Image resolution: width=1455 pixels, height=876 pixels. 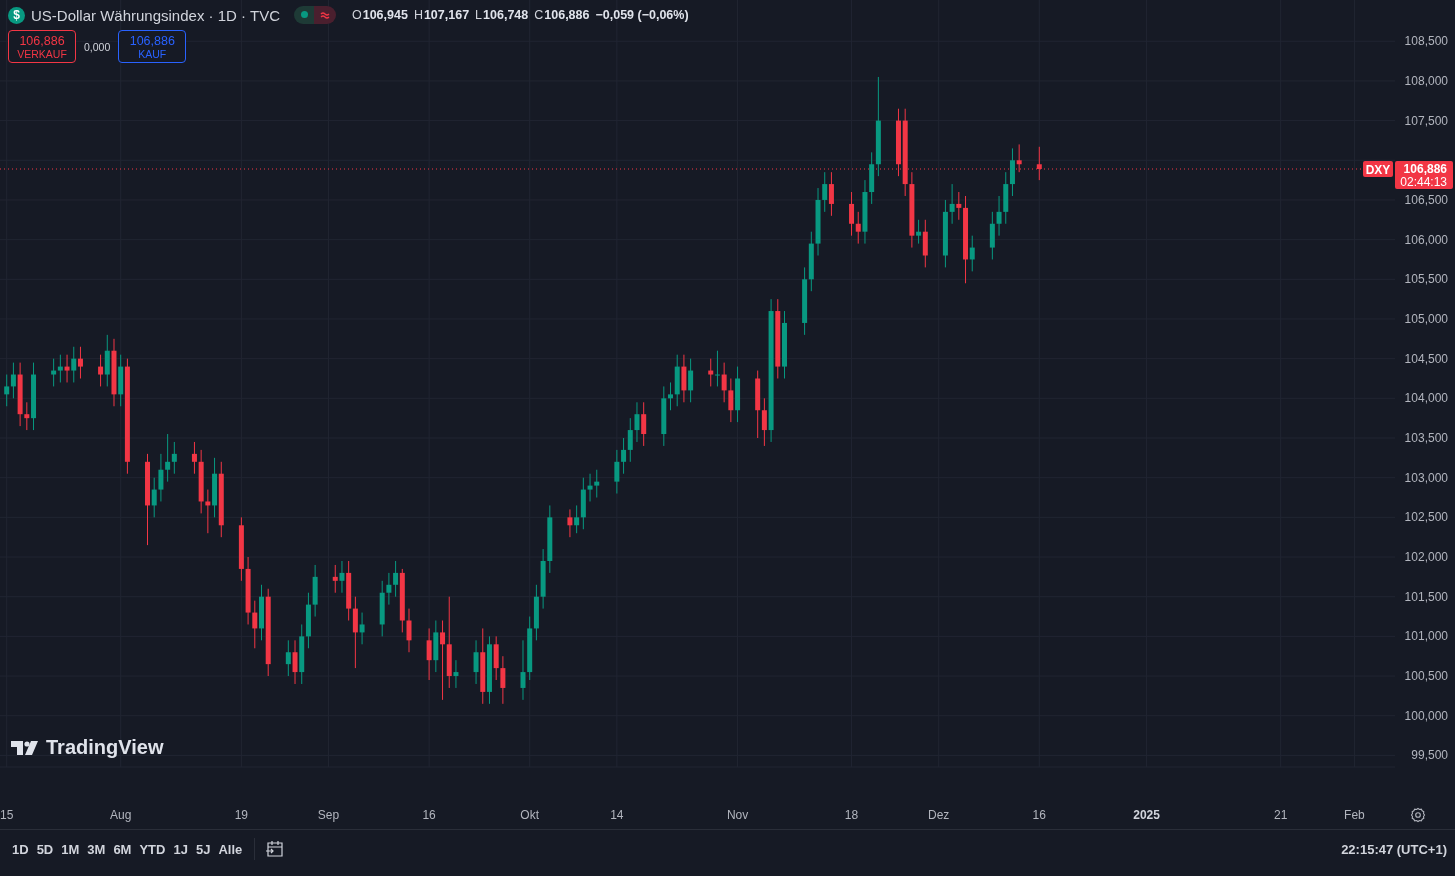 What do you see at coordinates (1426, 279) in the screenshot?
I see `price-axis-label: 105,500` at bounding box center [1426, 279].